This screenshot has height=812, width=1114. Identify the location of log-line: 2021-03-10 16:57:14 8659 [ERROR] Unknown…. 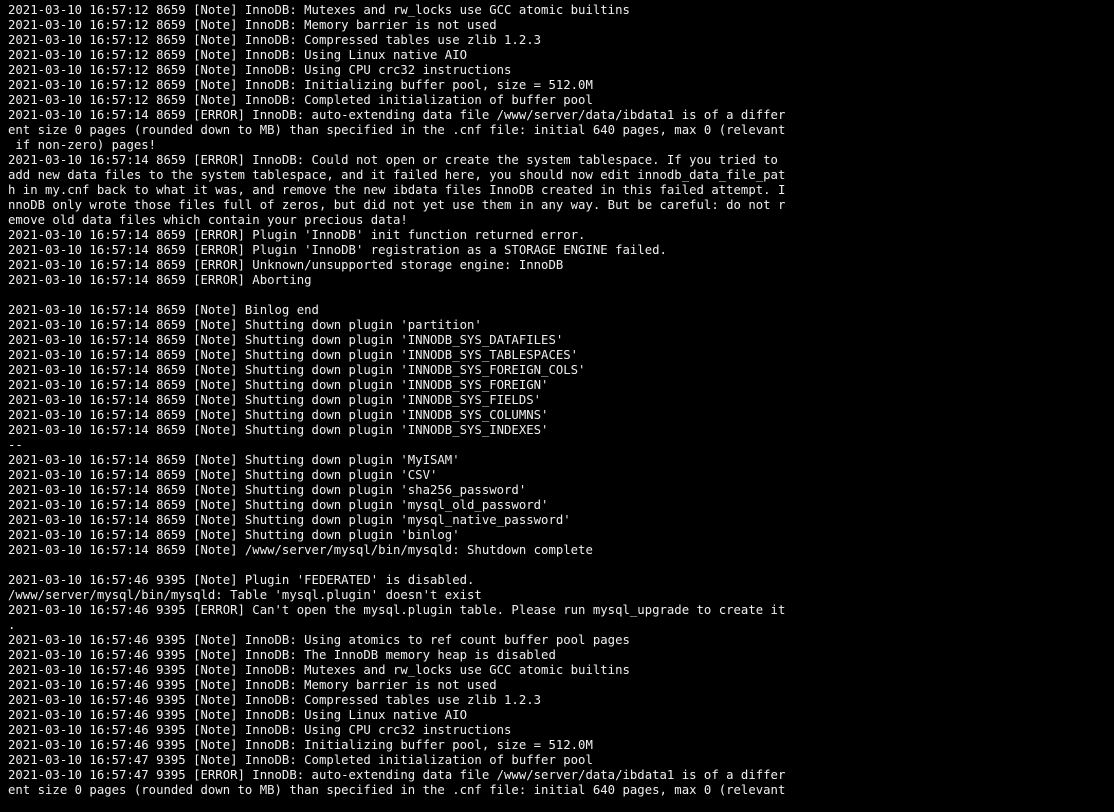
(286, 265).